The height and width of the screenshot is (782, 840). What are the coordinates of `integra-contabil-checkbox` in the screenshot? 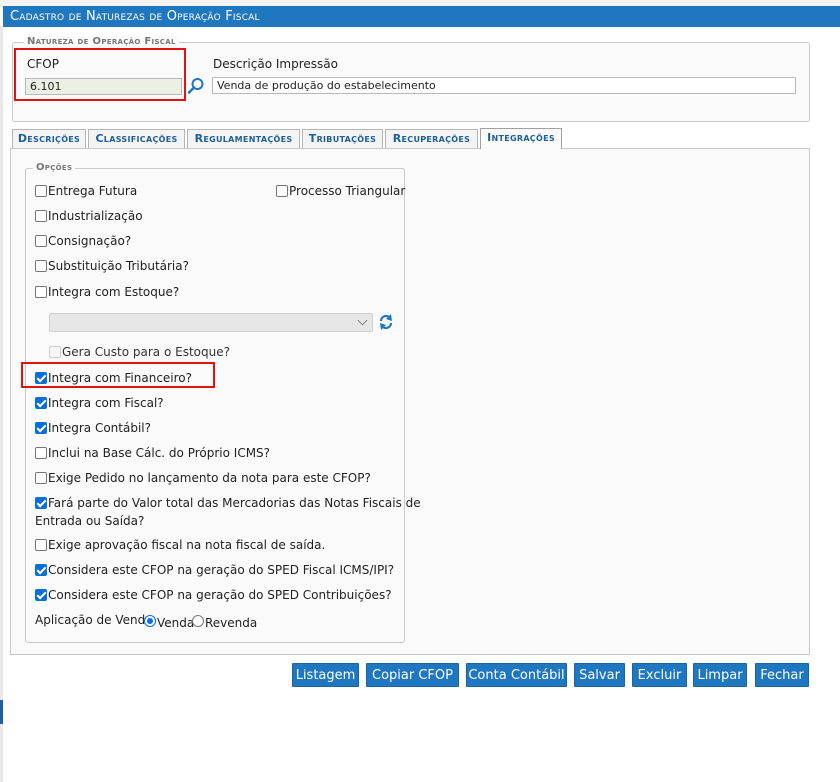 It's located at (41, 428).